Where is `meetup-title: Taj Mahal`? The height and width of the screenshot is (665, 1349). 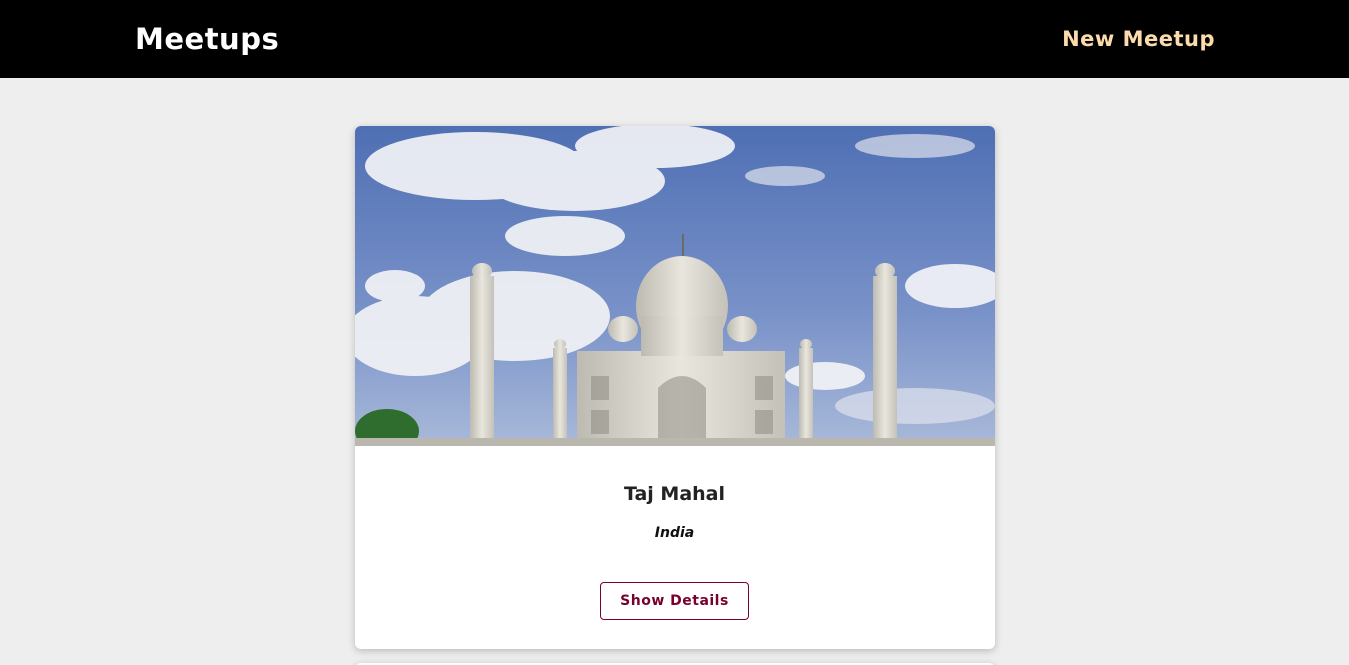
meetup-title: Taj Mahal is located at coordinates (674, 494).